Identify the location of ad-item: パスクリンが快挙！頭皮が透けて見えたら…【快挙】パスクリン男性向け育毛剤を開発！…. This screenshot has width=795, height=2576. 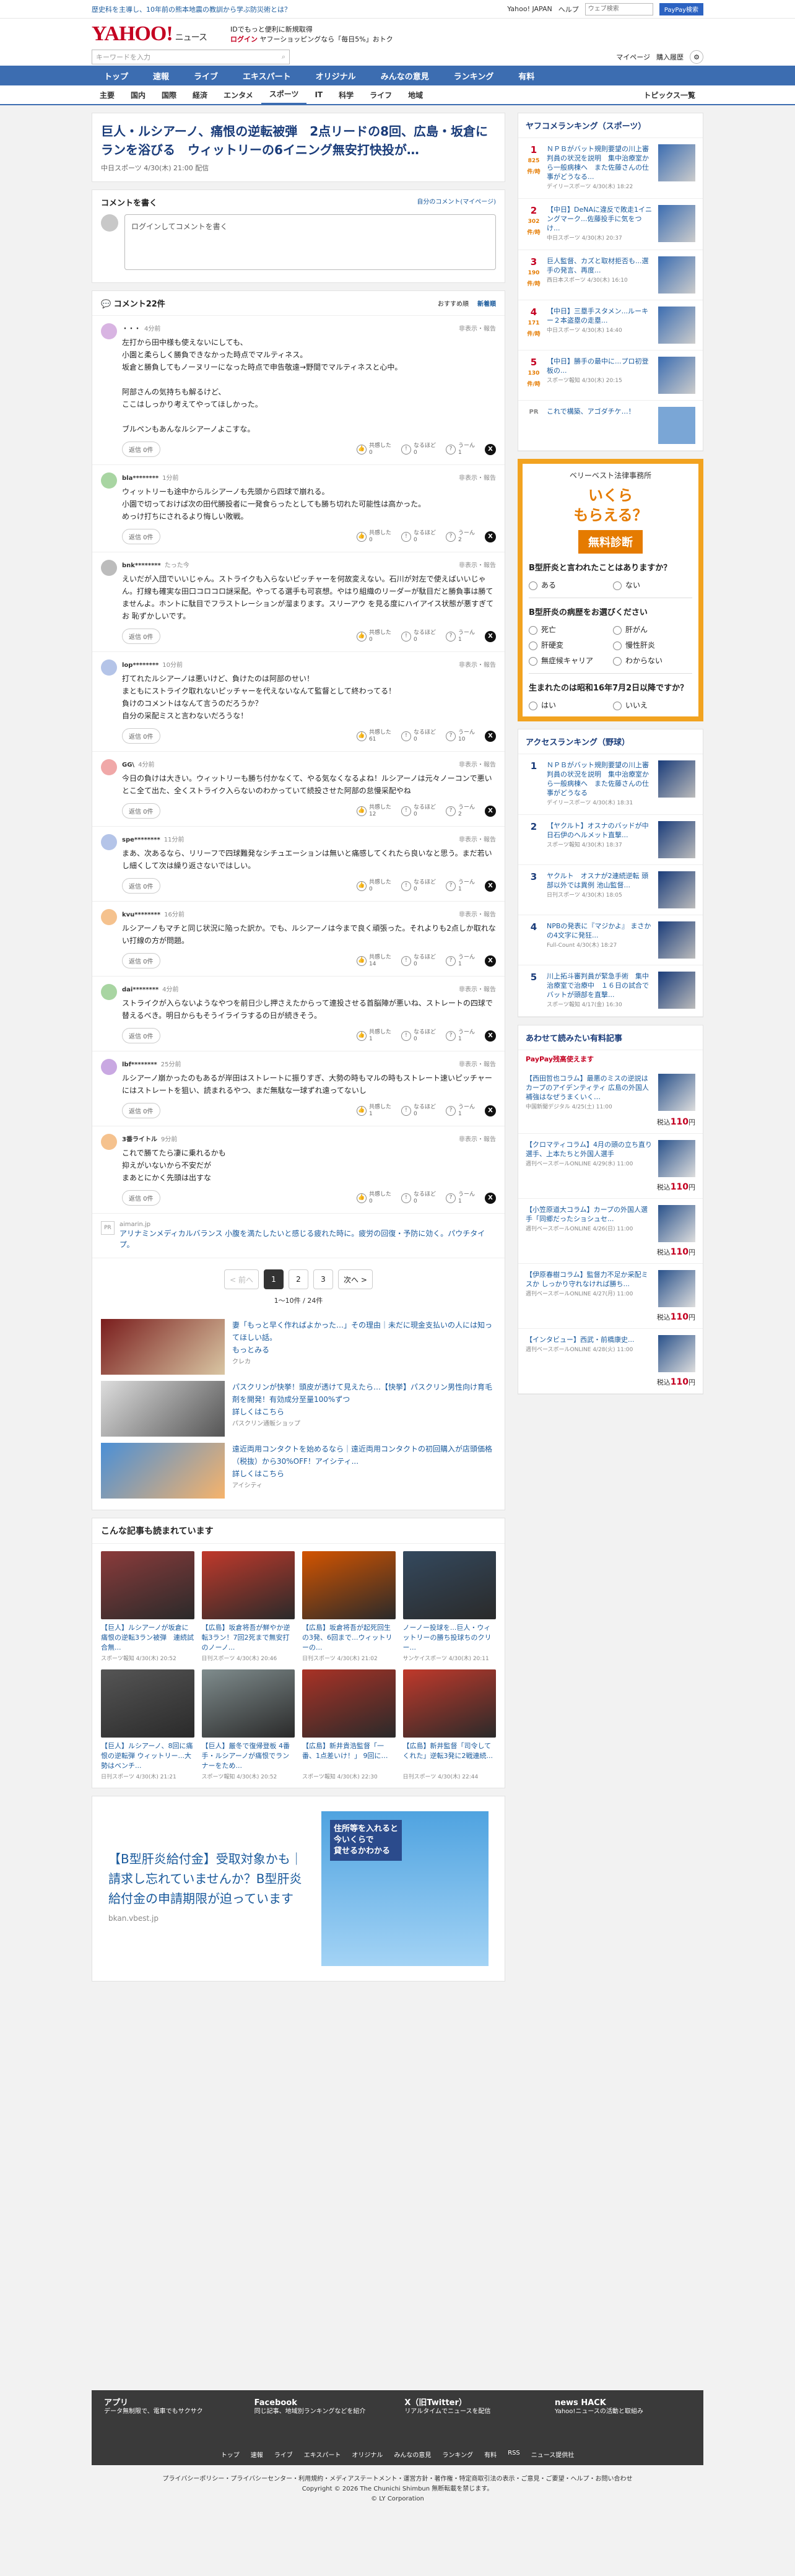
(298, 1409).